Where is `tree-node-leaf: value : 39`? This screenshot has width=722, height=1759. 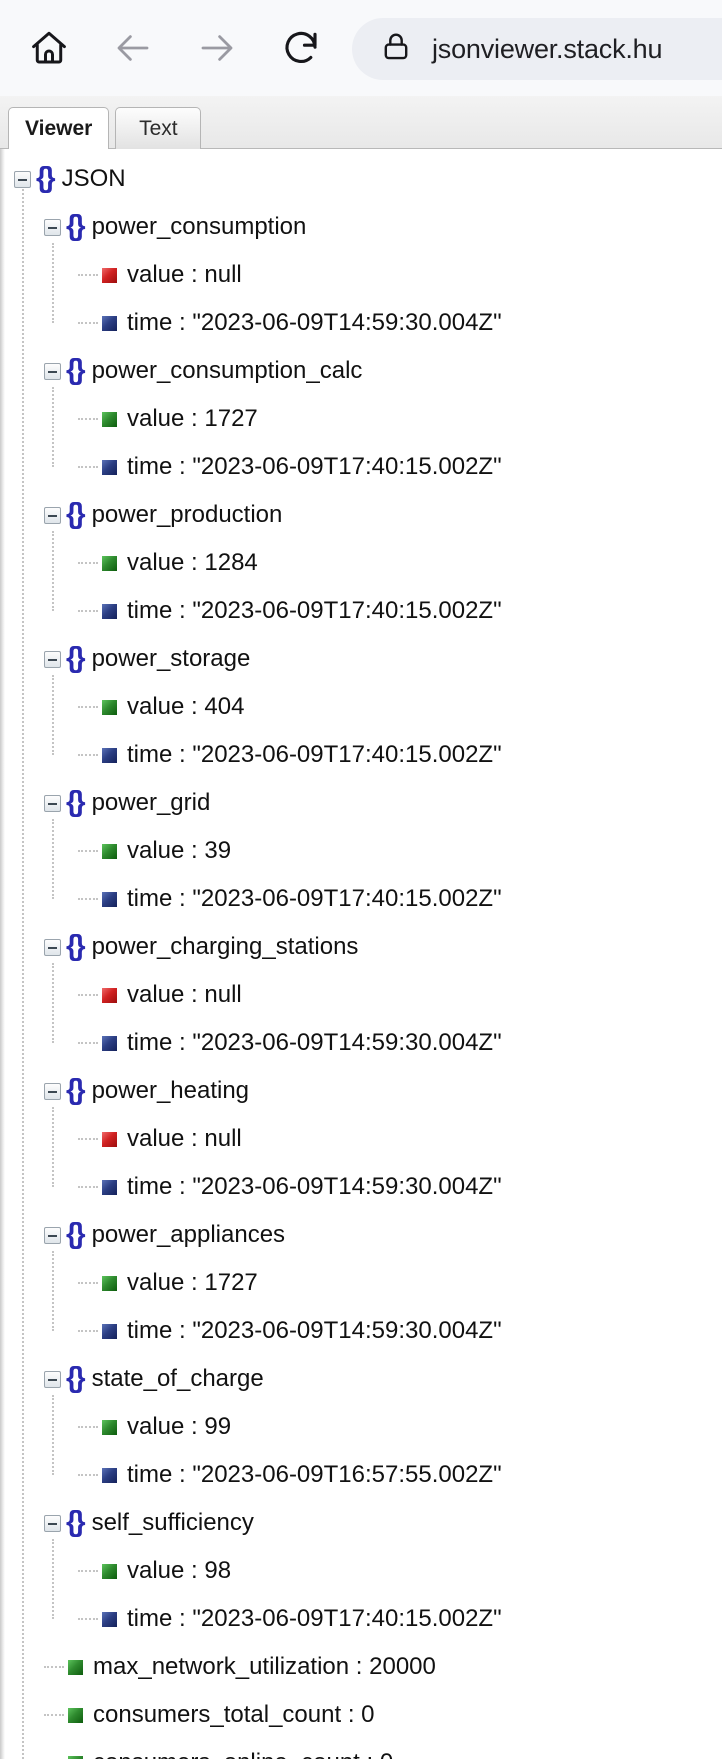
tree-node-leaf: value : 39 is located at coordinates (361, 851).